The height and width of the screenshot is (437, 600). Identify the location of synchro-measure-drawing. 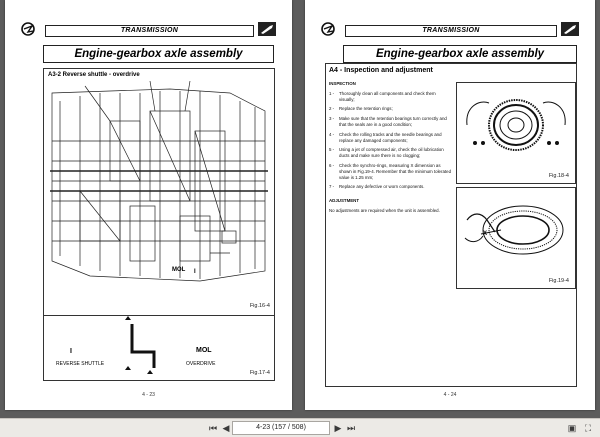
(514, 230).